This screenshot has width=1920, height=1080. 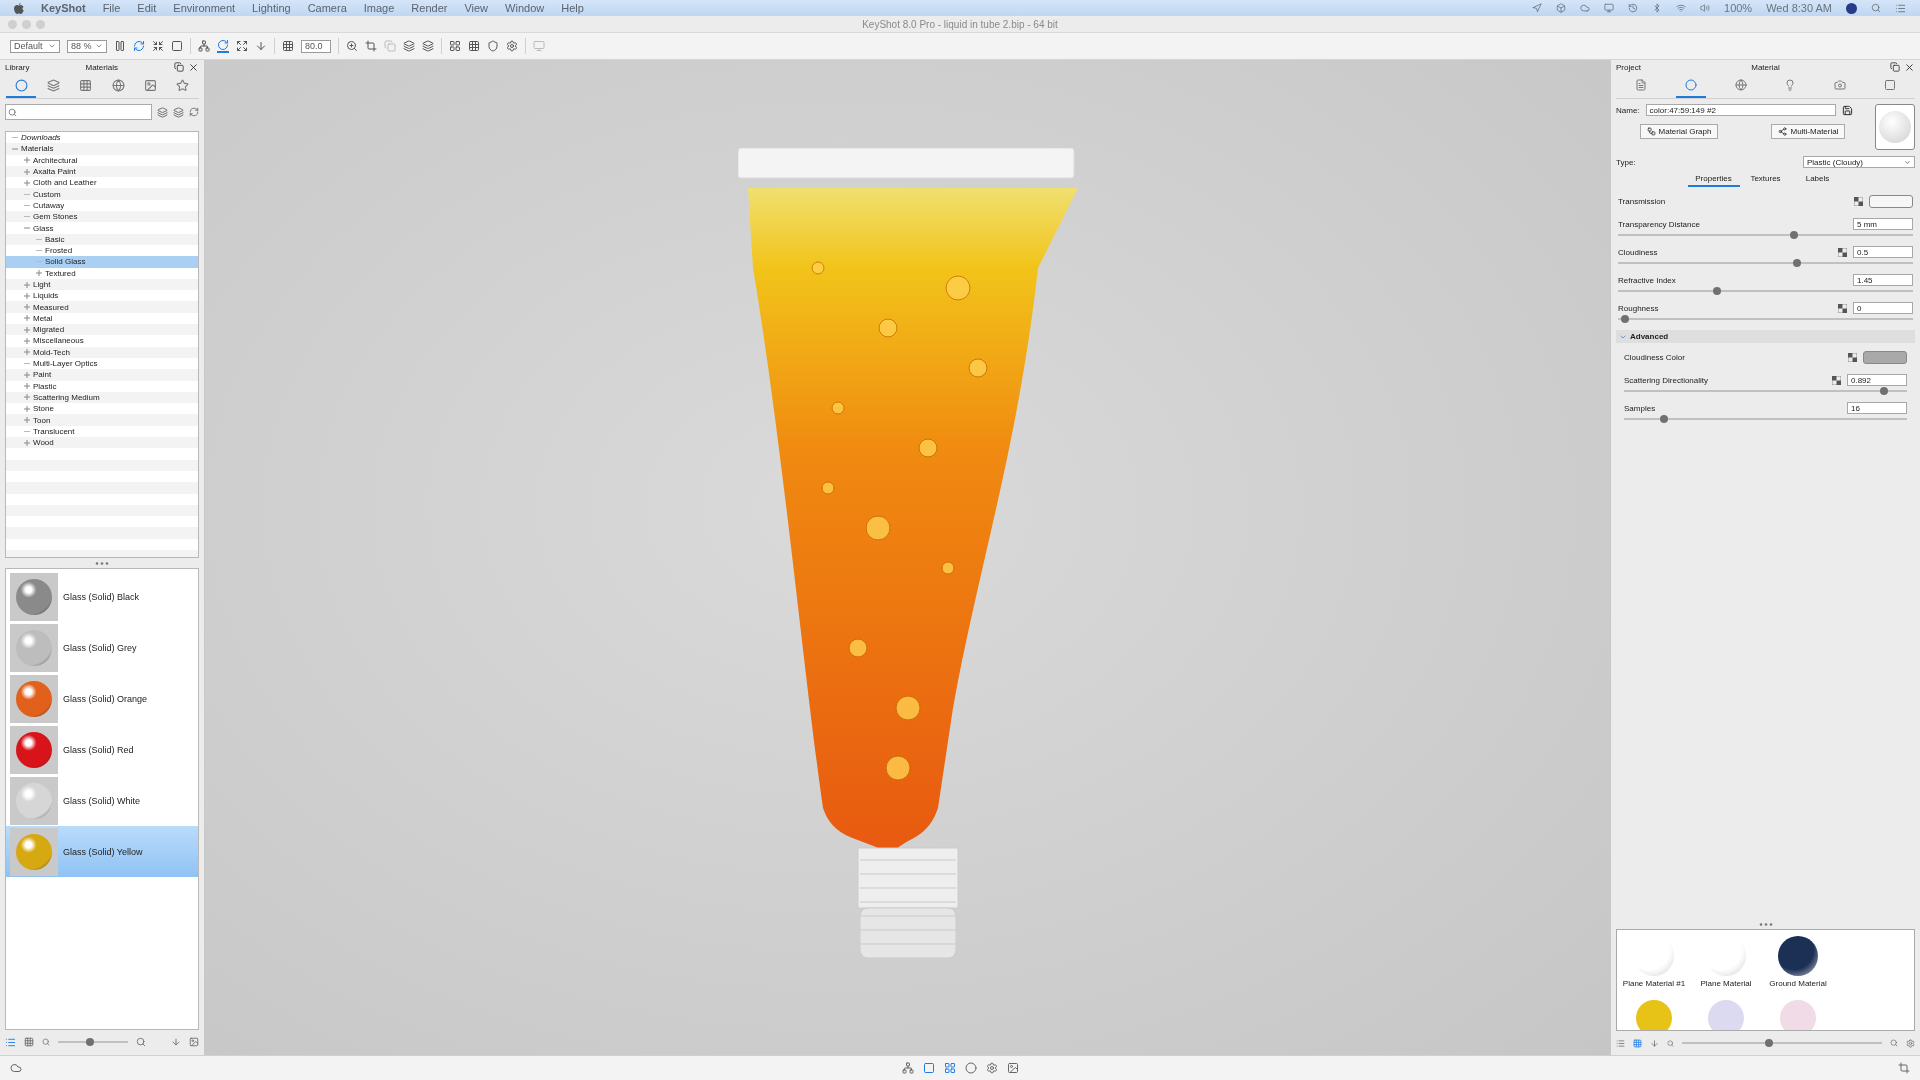 What do you see at coordinates (102, 397) in the screenshot?
I see `tree-item: Scattering Medium` at bounding box center [102, 397].